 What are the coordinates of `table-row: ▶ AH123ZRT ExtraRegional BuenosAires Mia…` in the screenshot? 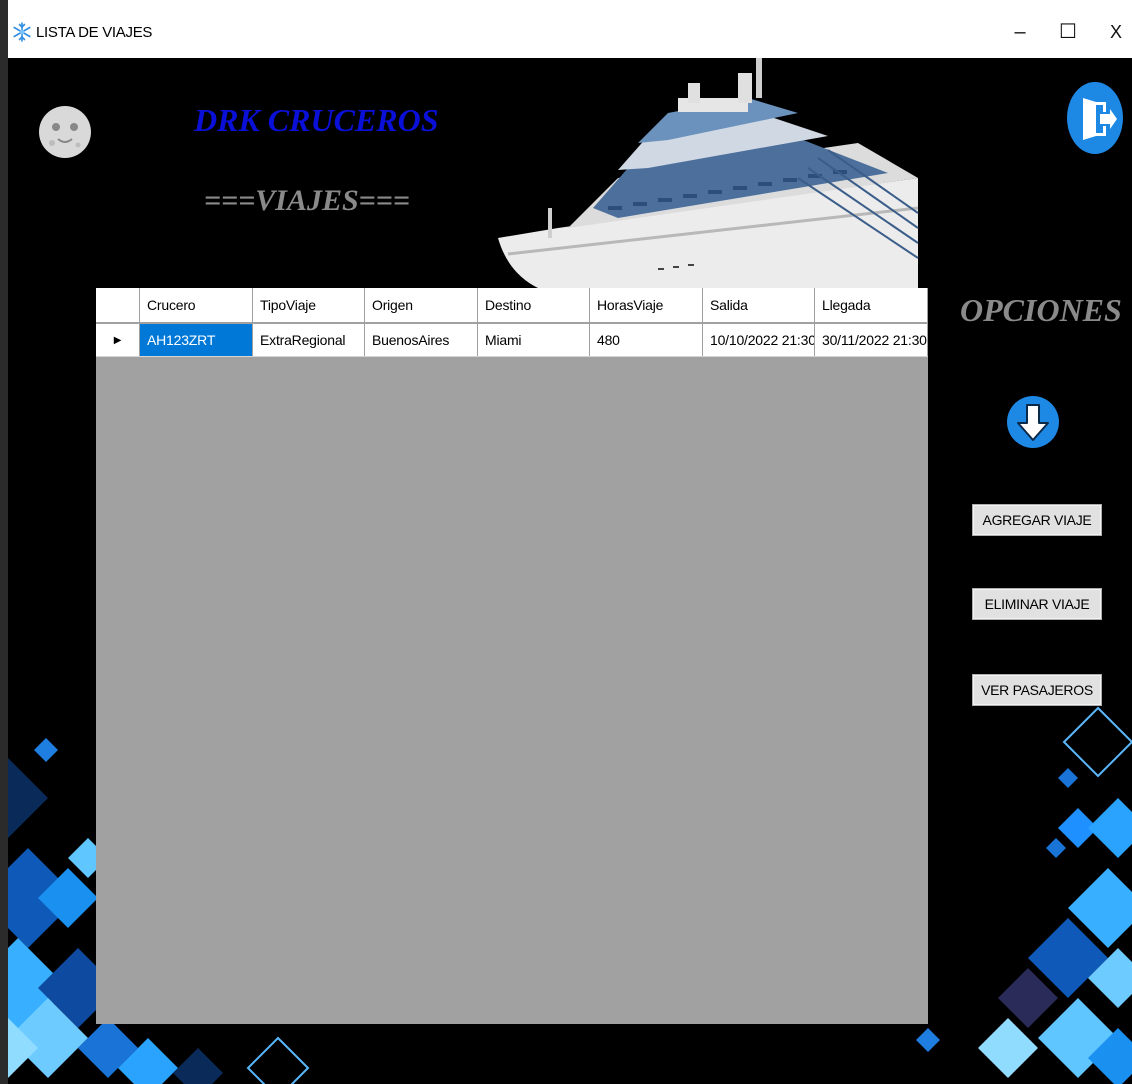 It's located at (512, 340).